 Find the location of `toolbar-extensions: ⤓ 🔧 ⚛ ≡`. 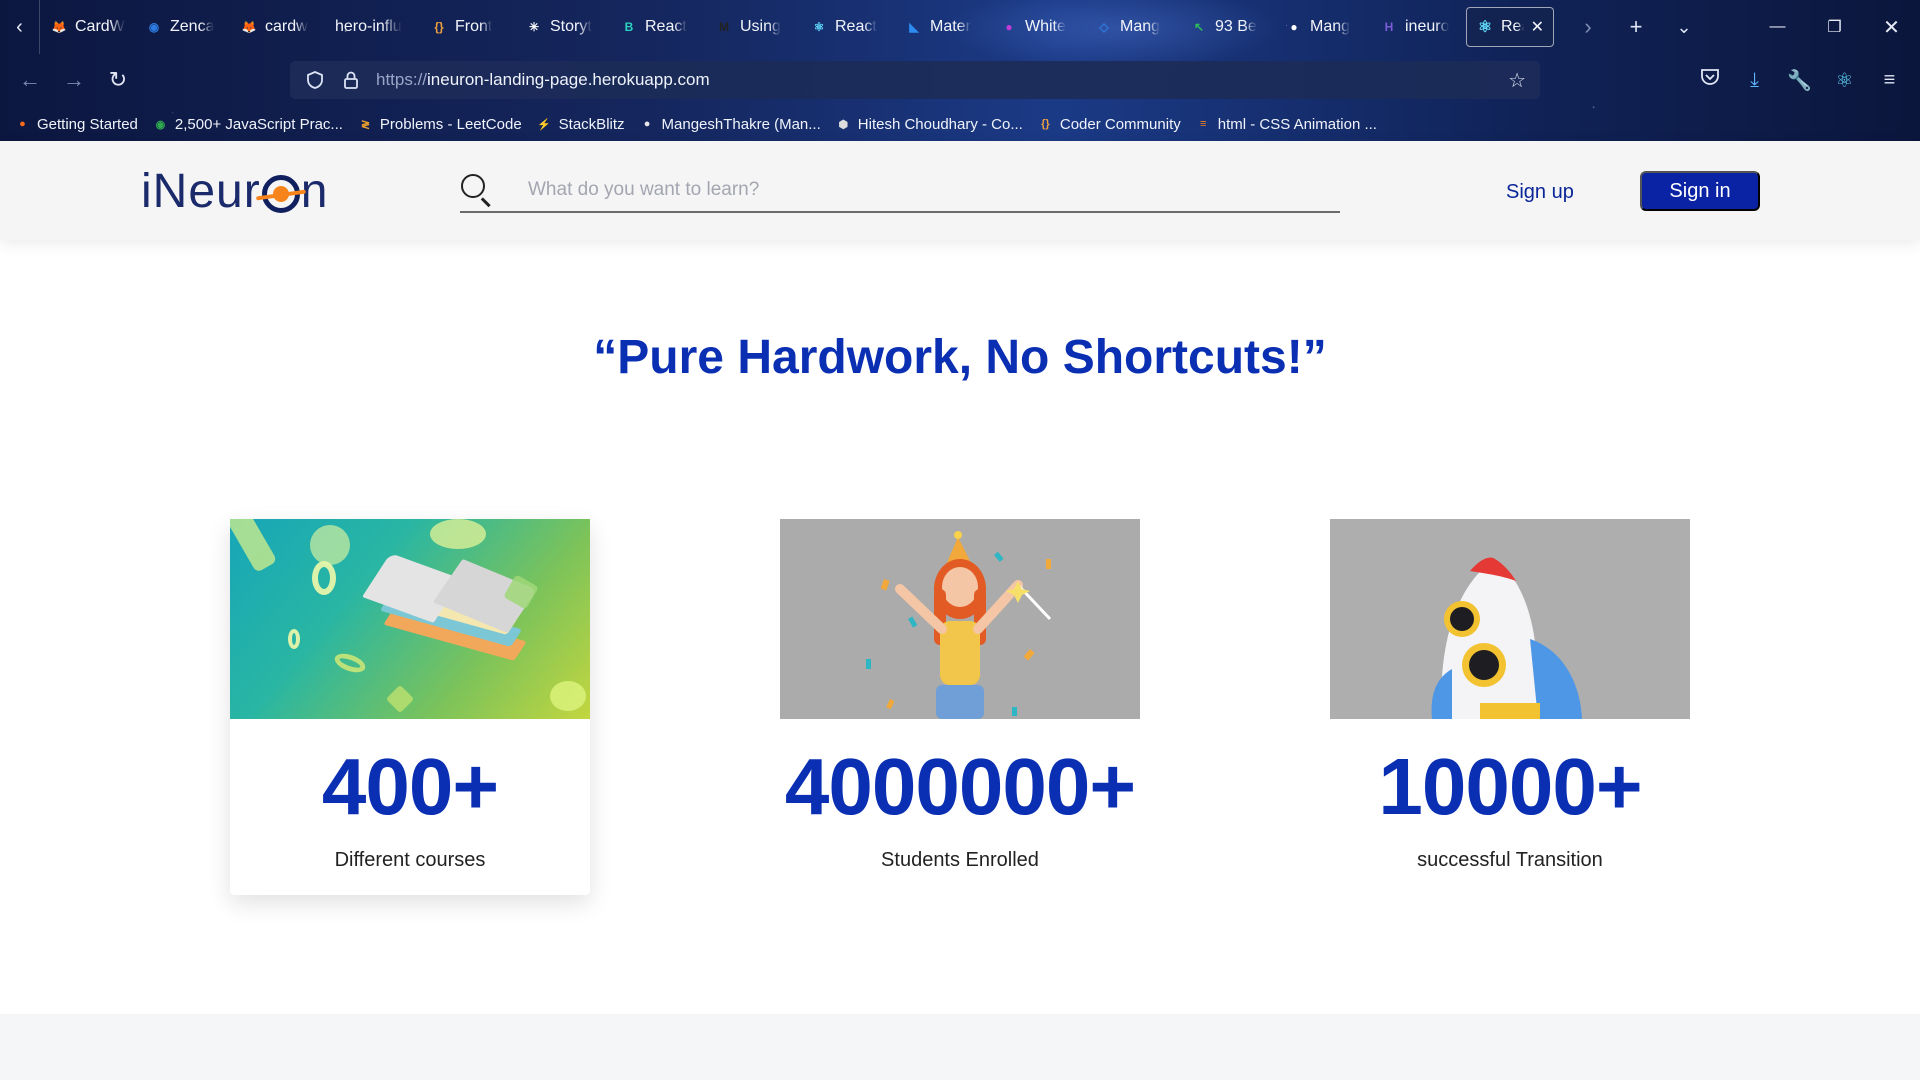

toolbar-extensions: ⤓ 🔧 ⚛ ≡ is located at coordinates (1799, 80).